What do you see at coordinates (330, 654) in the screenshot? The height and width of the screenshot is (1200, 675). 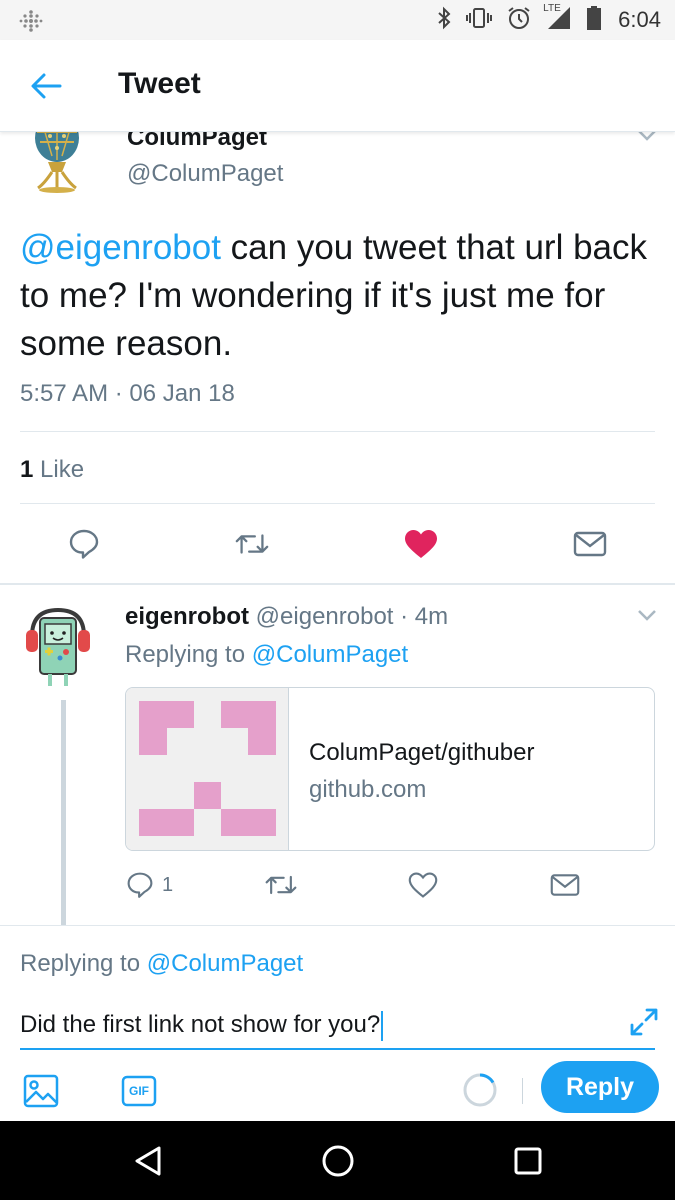 I see `replying-mention: @ColumPaget` at bounding box center [330, 654].